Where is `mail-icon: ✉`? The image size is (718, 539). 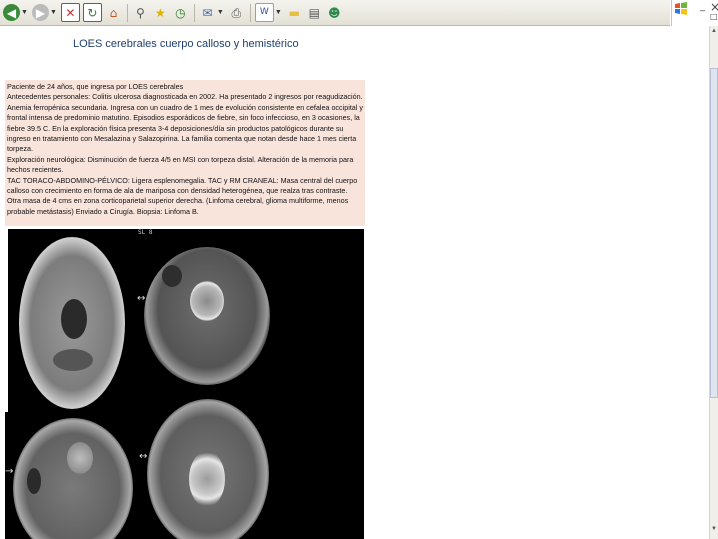
mail-icon: ✉ is located at coordinates (207, 12).